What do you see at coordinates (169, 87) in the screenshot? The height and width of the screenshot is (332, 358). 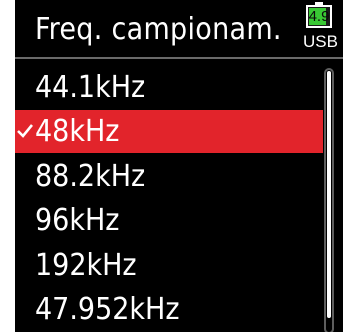 I see `list-item-44-1khz: 44.1kHz` at bounding box center [169, 87].